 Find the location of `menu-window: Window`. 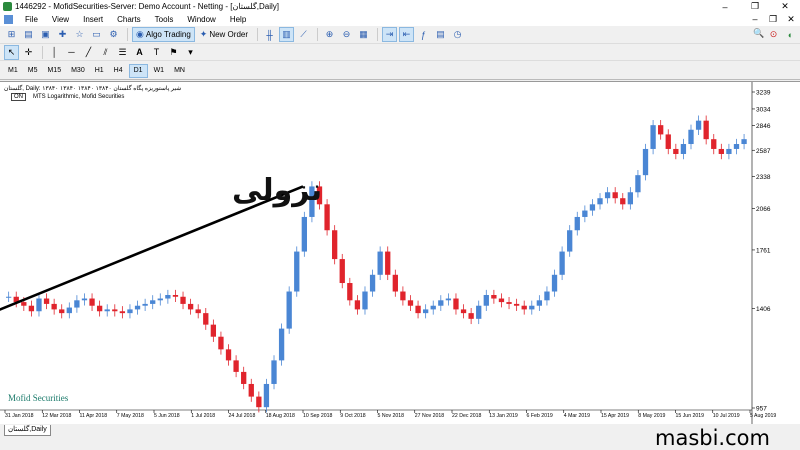

menu-window: Window is located at coordinates (201, 19).